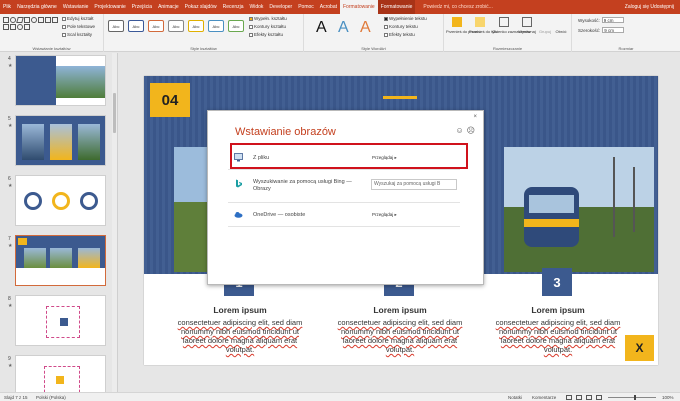 The height and width of the screenshot is (401, 680). Describe the element at coordinates (384, 215) in the screenshot. I see `browse-onedrive-link: Przeglądaj ▸` at that location.